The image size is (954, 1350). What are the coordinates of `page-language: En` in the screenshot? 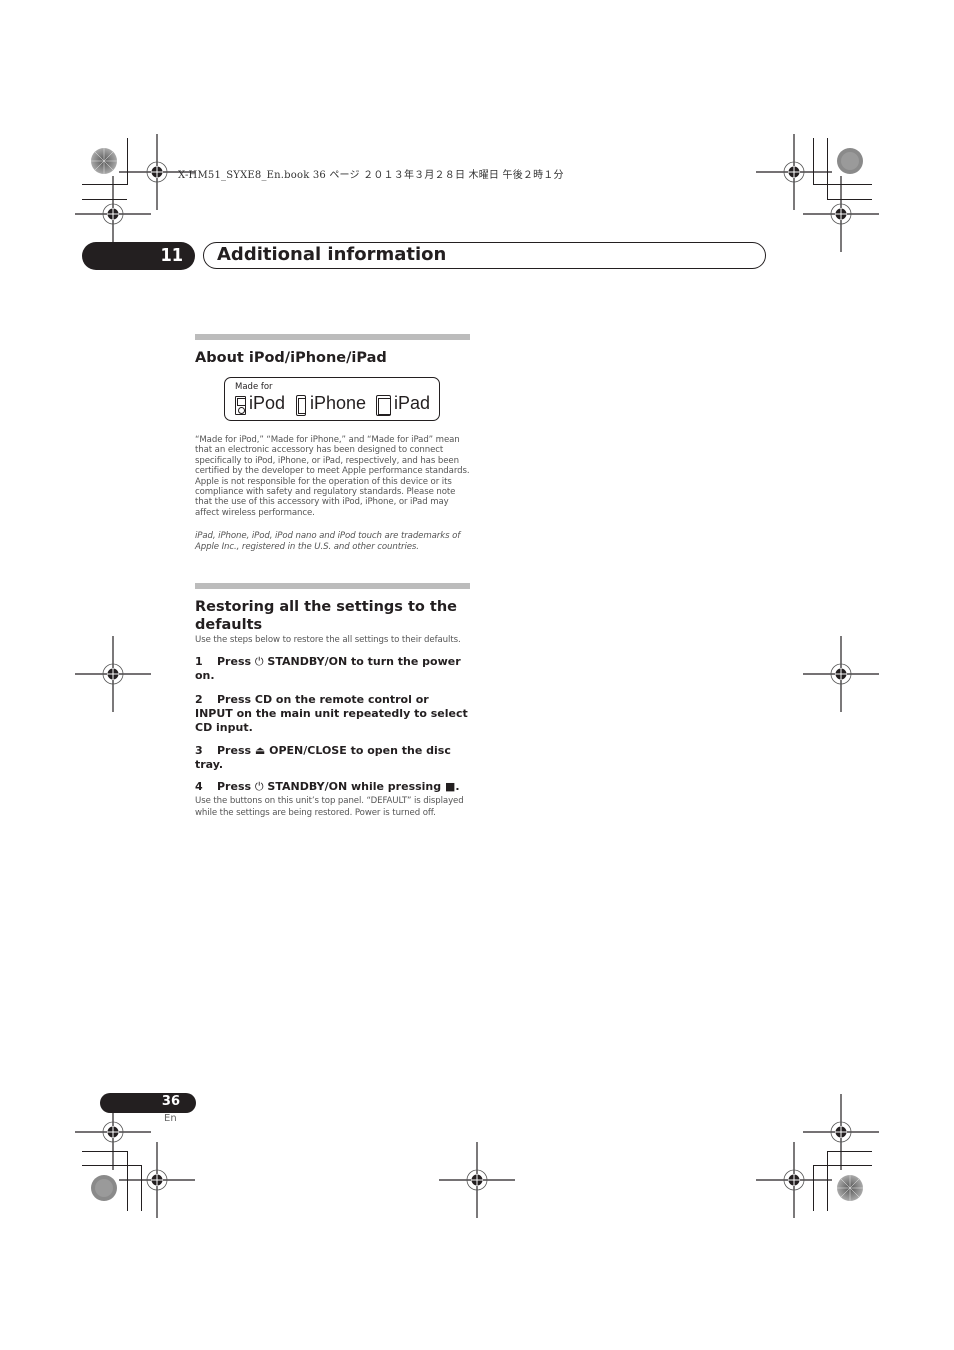 It's located at (170, 1118).